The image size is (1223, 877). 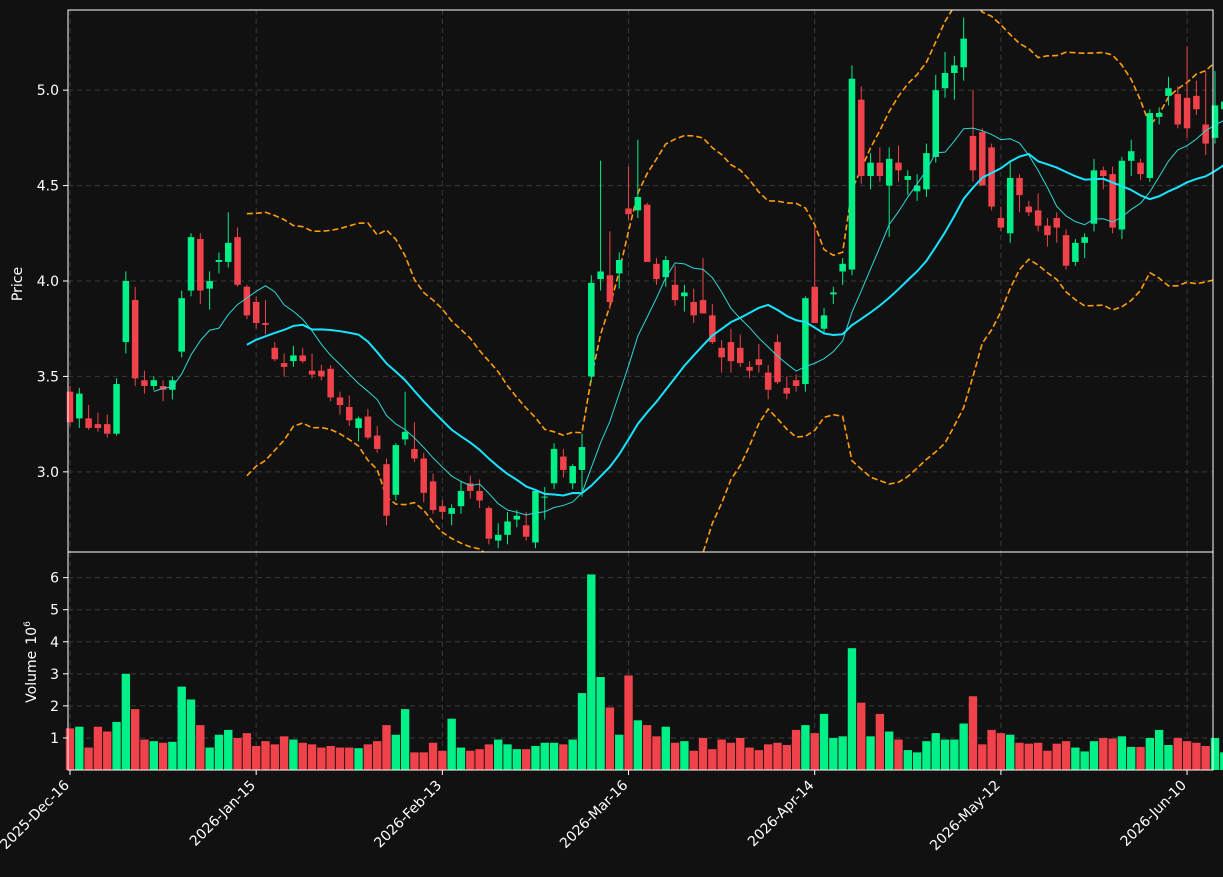 What do you see at coordinates (48, 187) in the screenshot?
I see `price-tick-label: 4.5` at bounding box center [48, 187].